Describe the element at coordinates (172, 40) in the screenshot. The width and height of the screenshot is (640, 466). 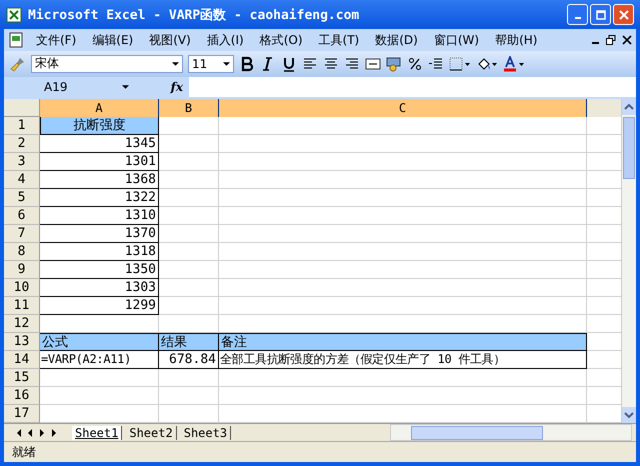
I see `menu-item: 视图(V)` at that location.